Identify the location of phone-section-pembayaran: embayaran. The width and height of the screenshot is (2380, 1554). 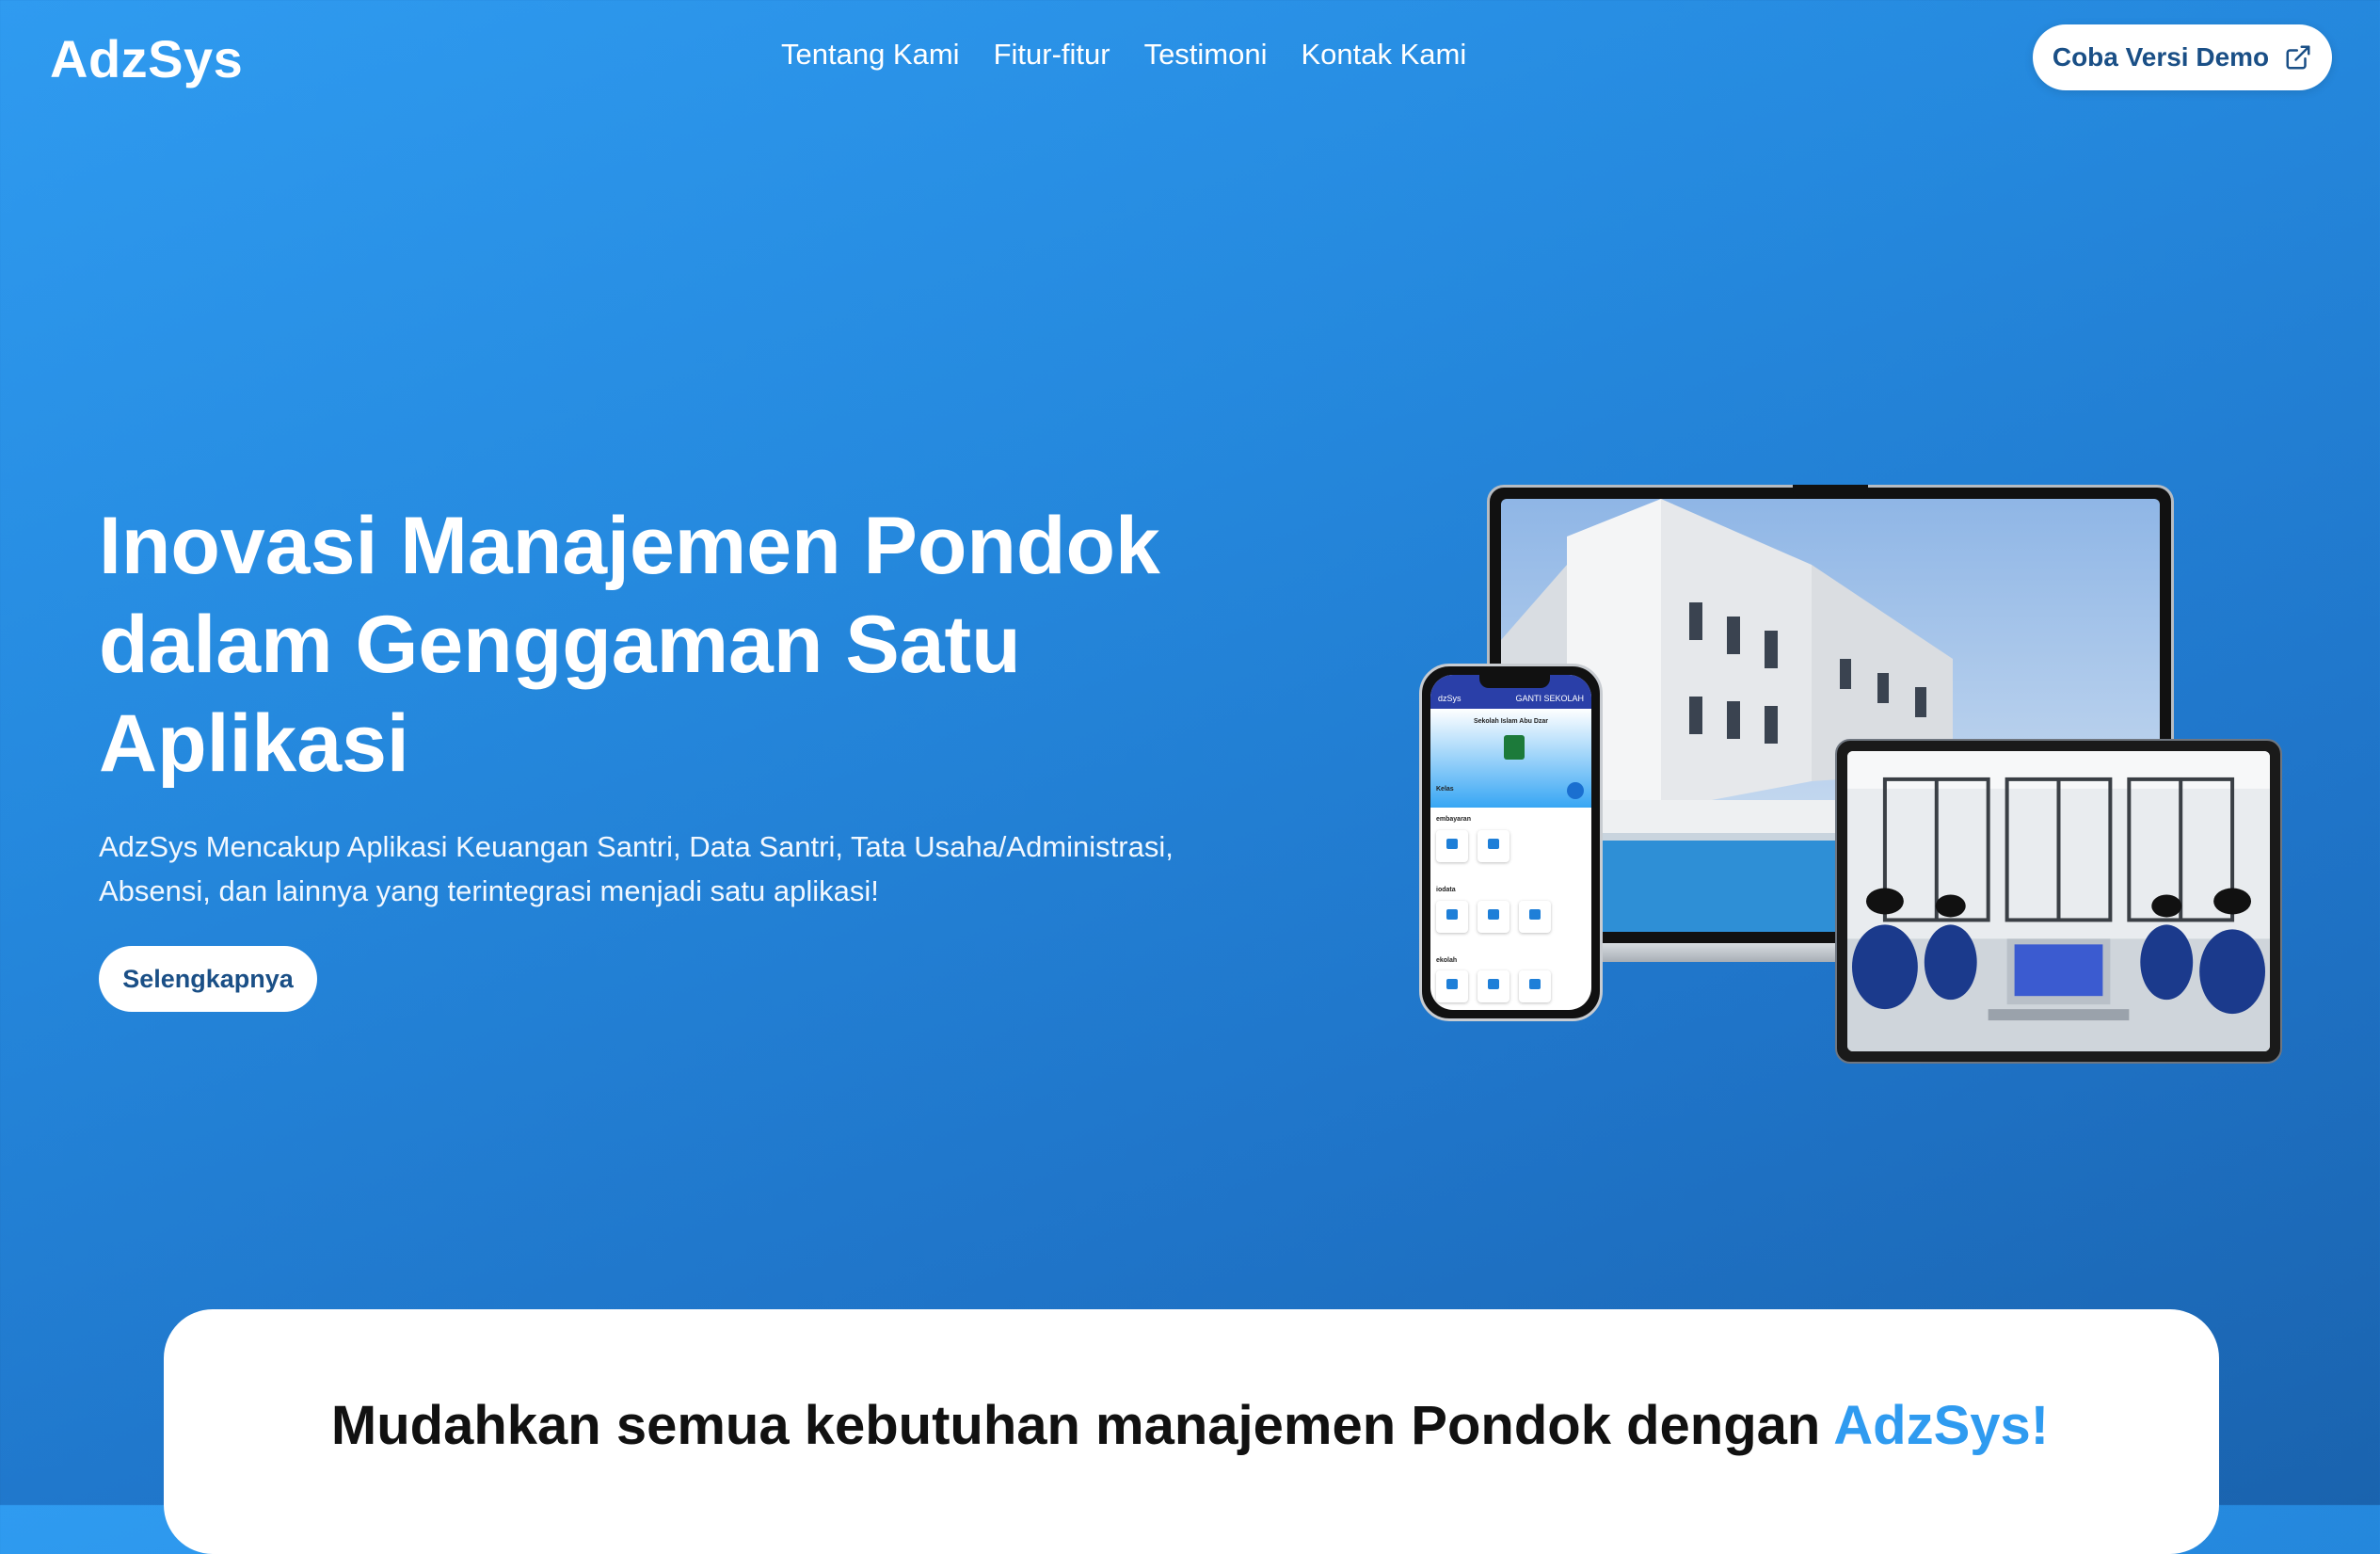
(1453, 820).